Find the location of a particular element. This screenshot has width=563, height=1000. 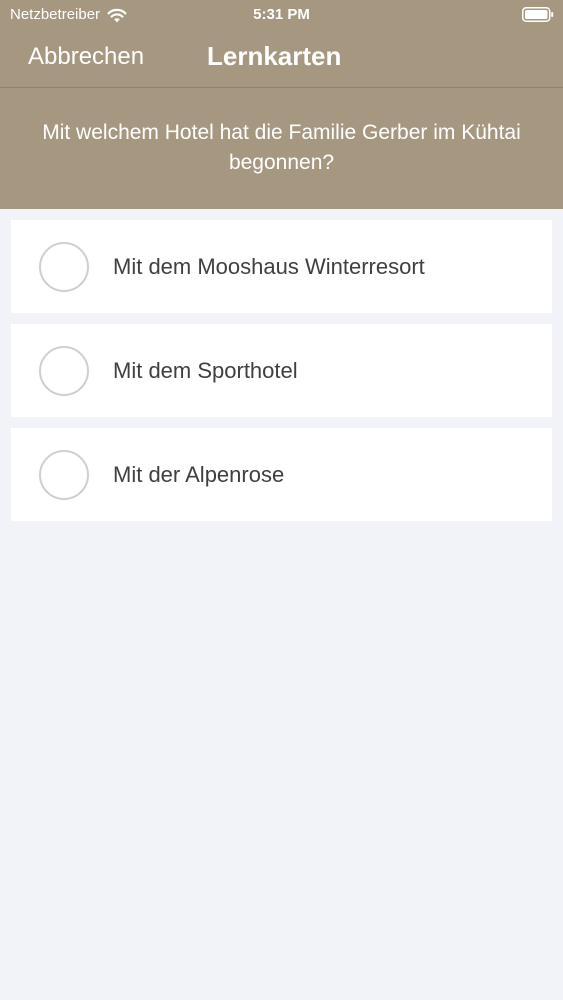

status-time: 5:31 PM is located at coordinates (281, 14).